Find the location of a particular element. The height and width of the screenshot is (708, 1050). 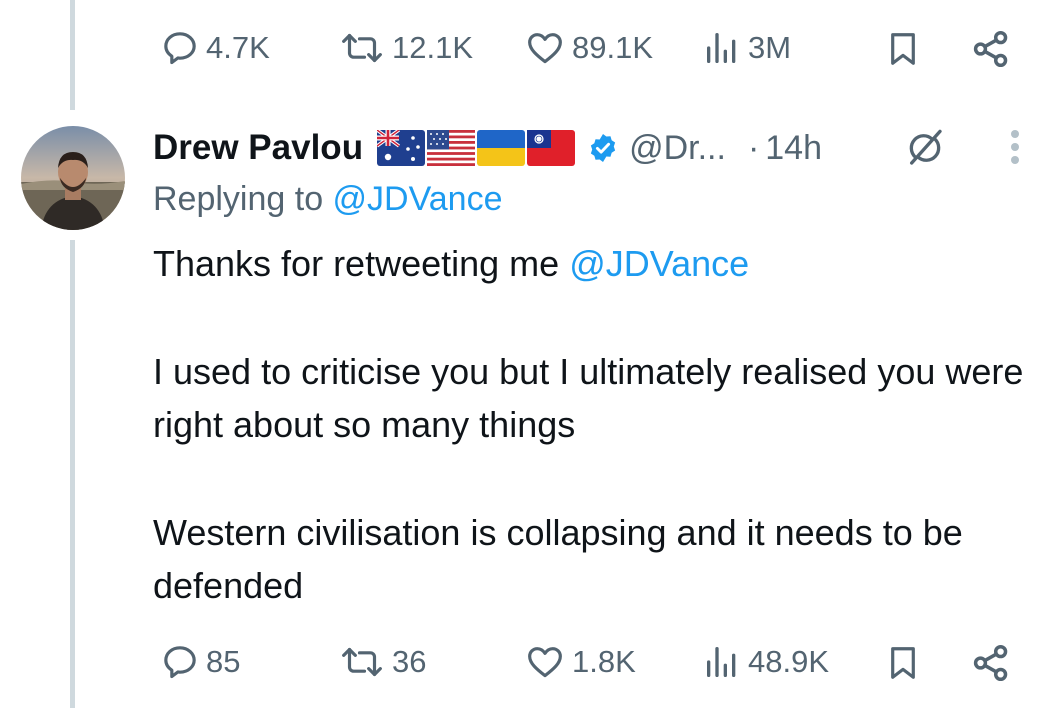

tweet-text-line-1: Thanks for retweeting me @JDVance is located at coordinates (593, 263).